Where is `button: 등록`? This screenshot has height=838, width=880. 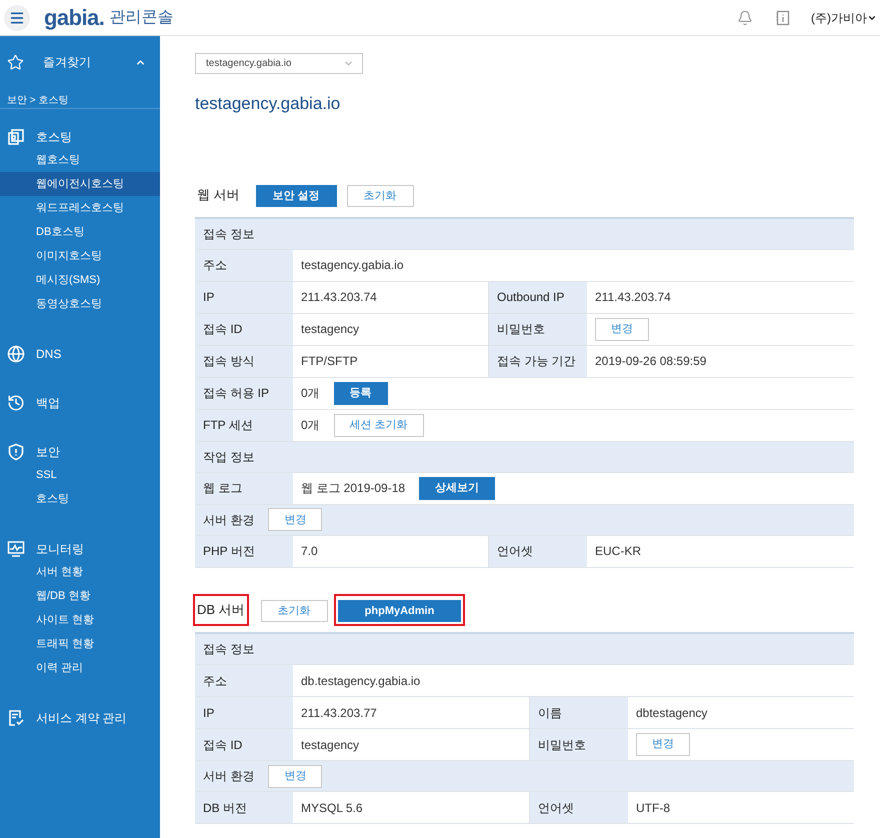
button: 등록 is located at coordinates (361, 393).